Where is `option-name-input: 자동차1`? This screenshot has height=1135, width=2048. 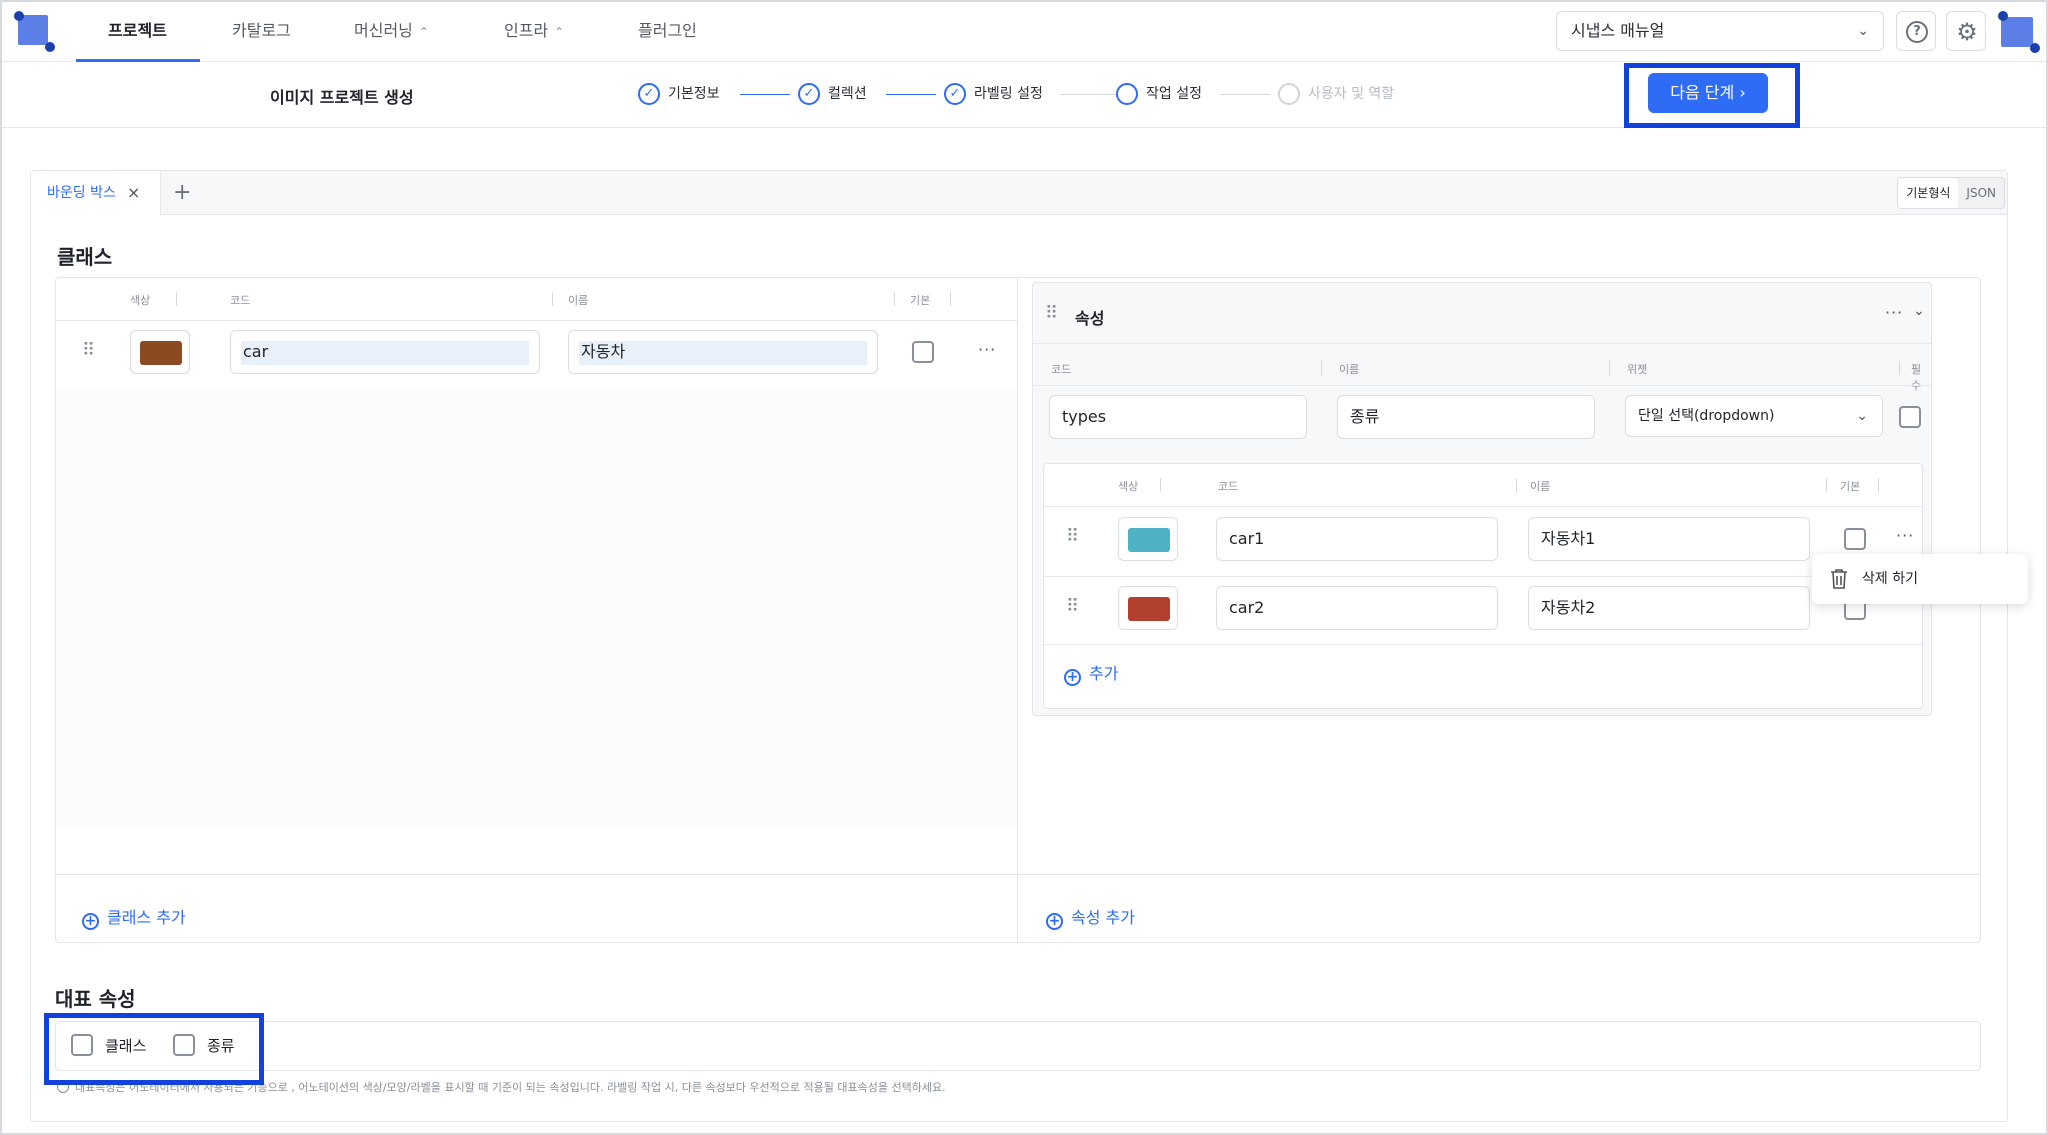 option-name-input: 자동차1 is located at coordinates (1669, 539).